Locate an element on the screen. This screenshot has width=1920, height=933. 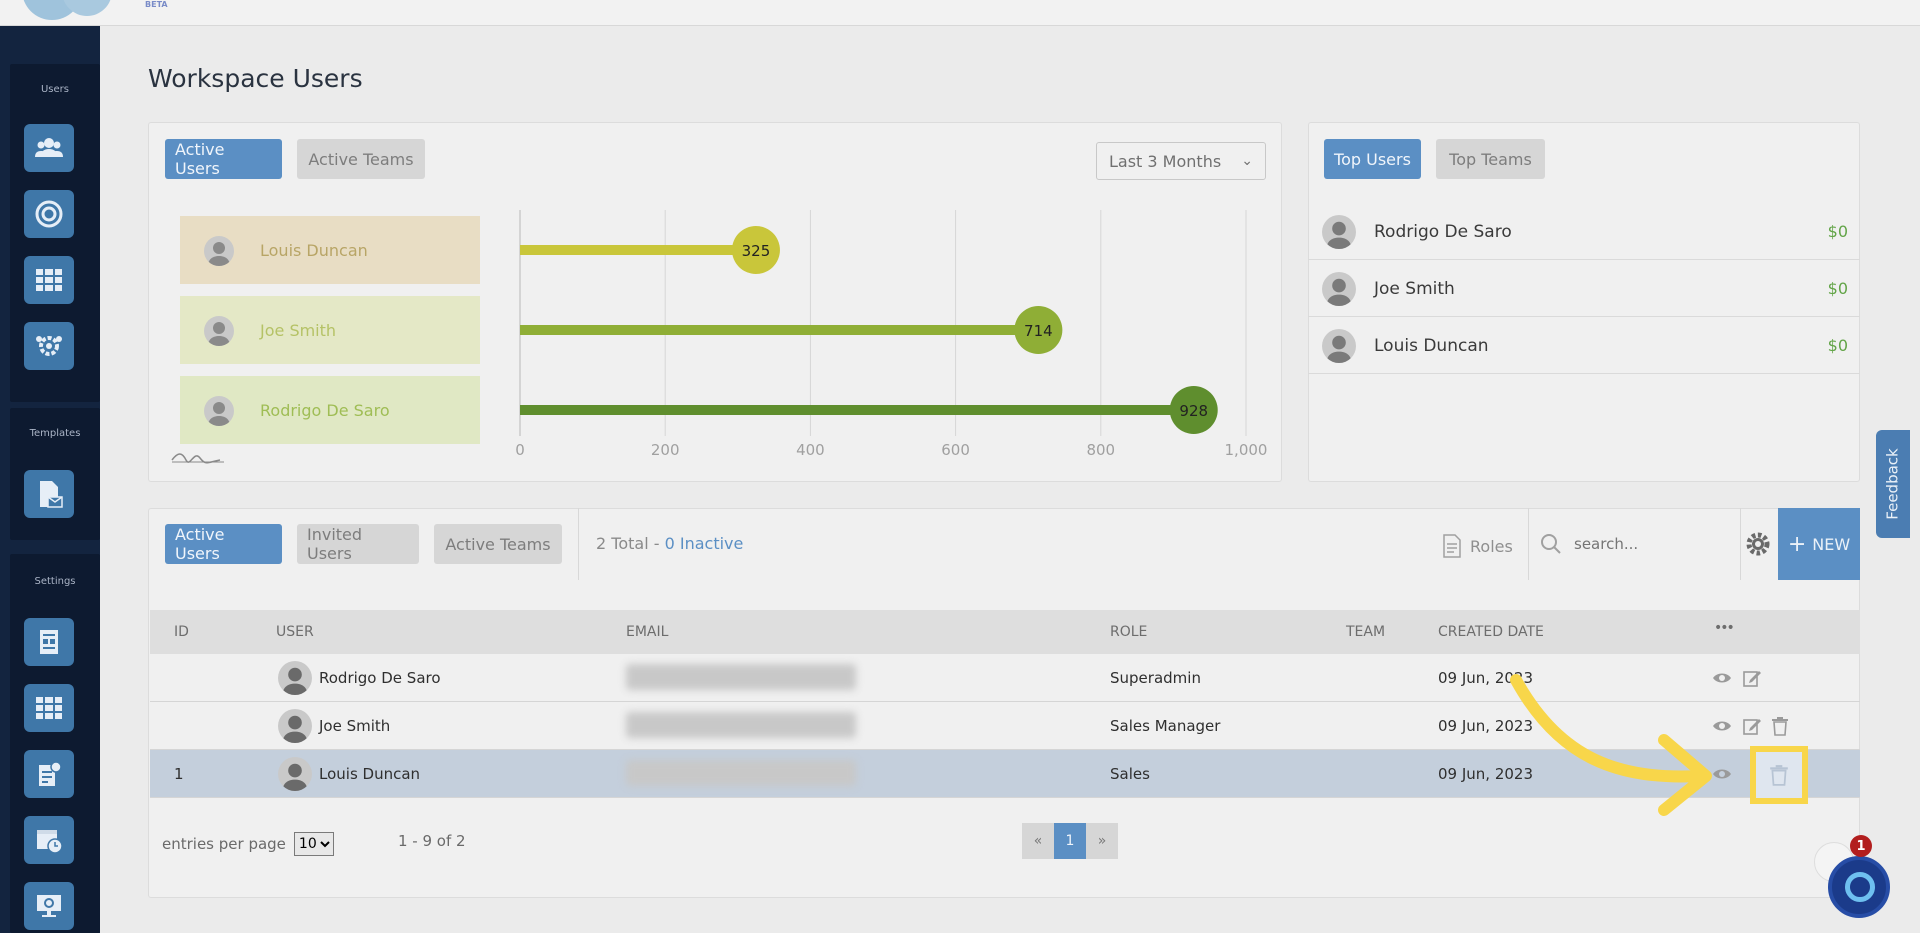
prev-page-button: « is located at coordinates (1038, 841).